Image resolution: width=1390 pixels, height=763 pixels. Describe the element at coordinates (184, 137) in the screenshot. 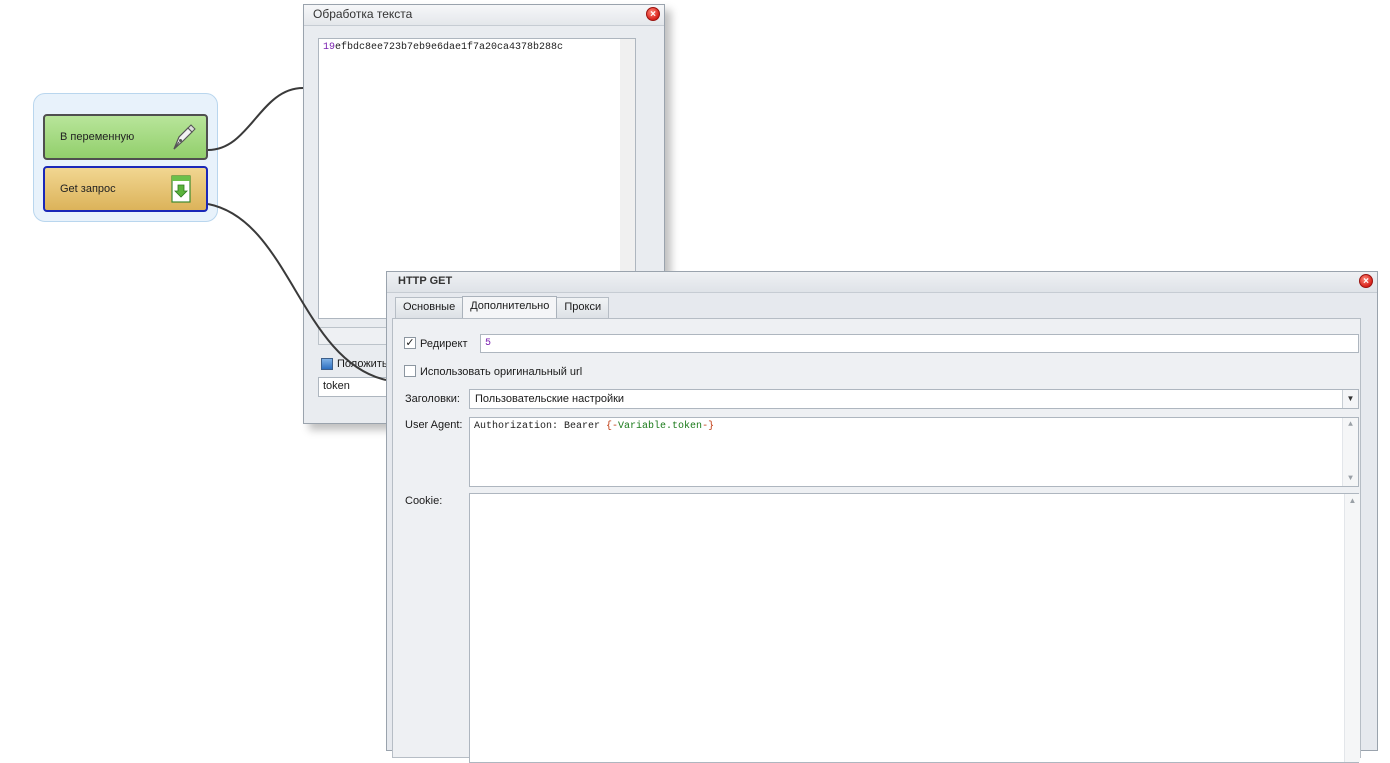

I see `pen-nib-icon` at that location.